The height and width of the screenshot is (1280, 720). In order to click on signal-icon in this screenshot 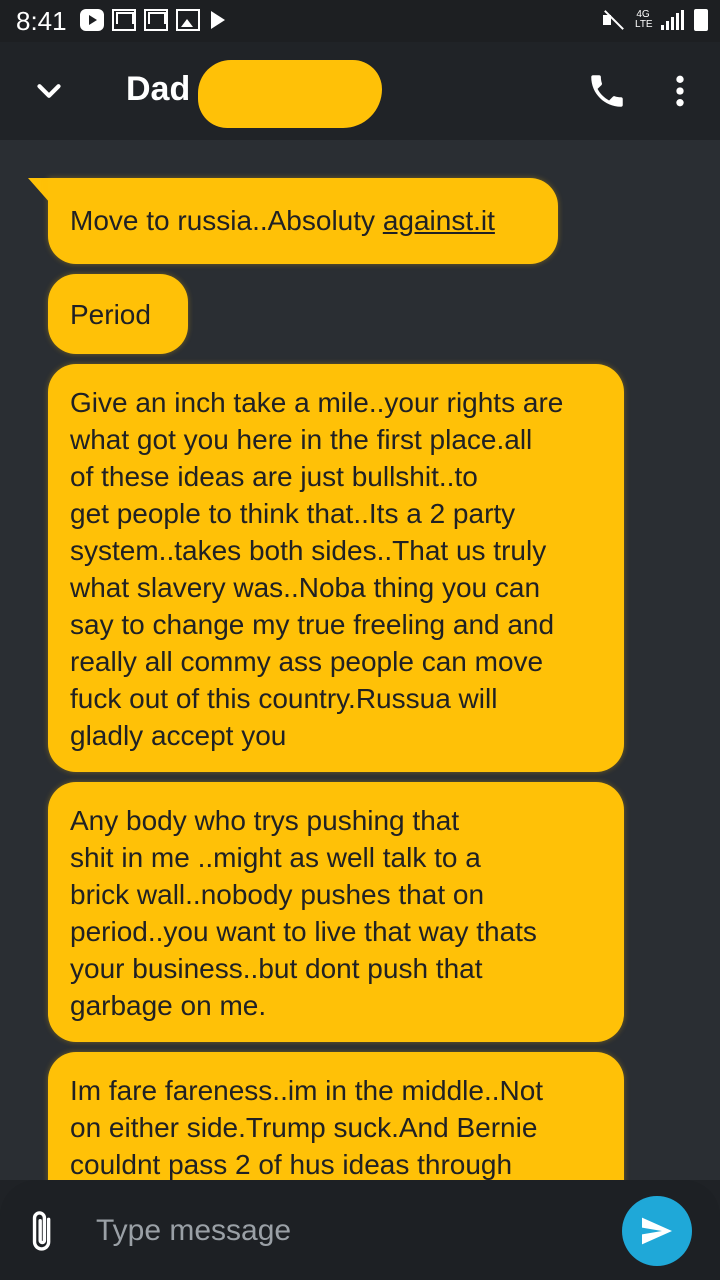, I will do `click(672, 20)`.